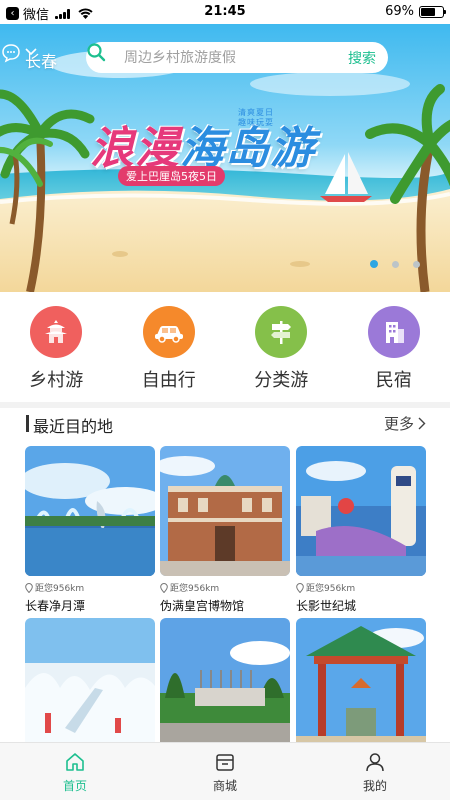 This screenshot has height=800, width=450. I want to click on category-label: 分类游, so click(281, 380).